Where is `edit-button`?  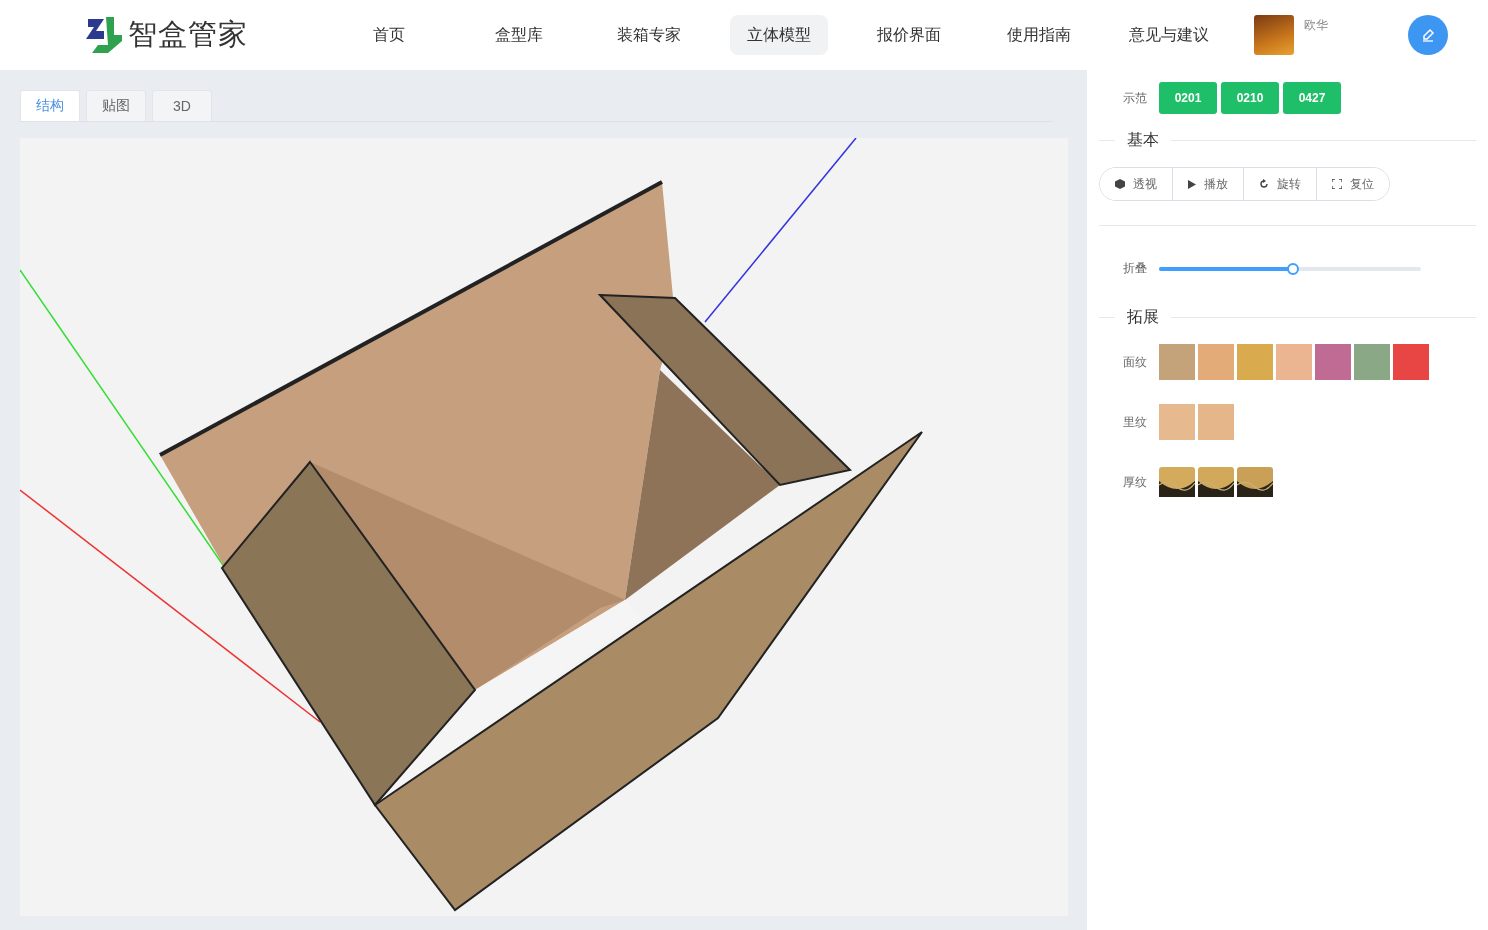 edit-button is located at coordinates (1428, 35).